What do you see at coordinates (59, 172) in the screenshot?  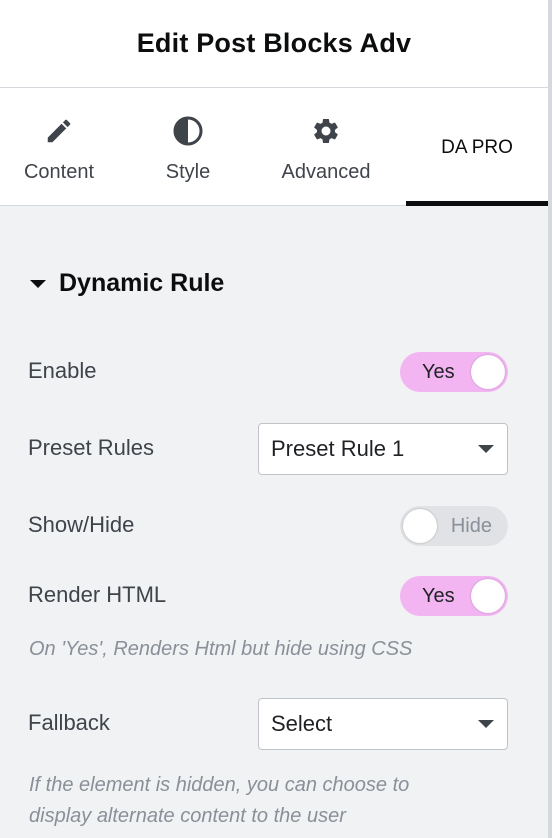 I see `tab-content-label: Content` at bounding box center [59, 172].